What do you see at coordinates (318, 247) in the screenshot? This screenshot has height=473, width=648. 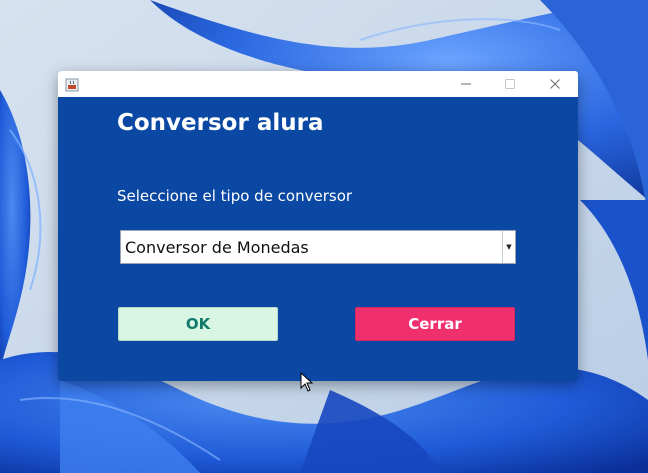 I see `converter-type-select: Conversor de Monedas ▼` at bounding box center [318, 247].